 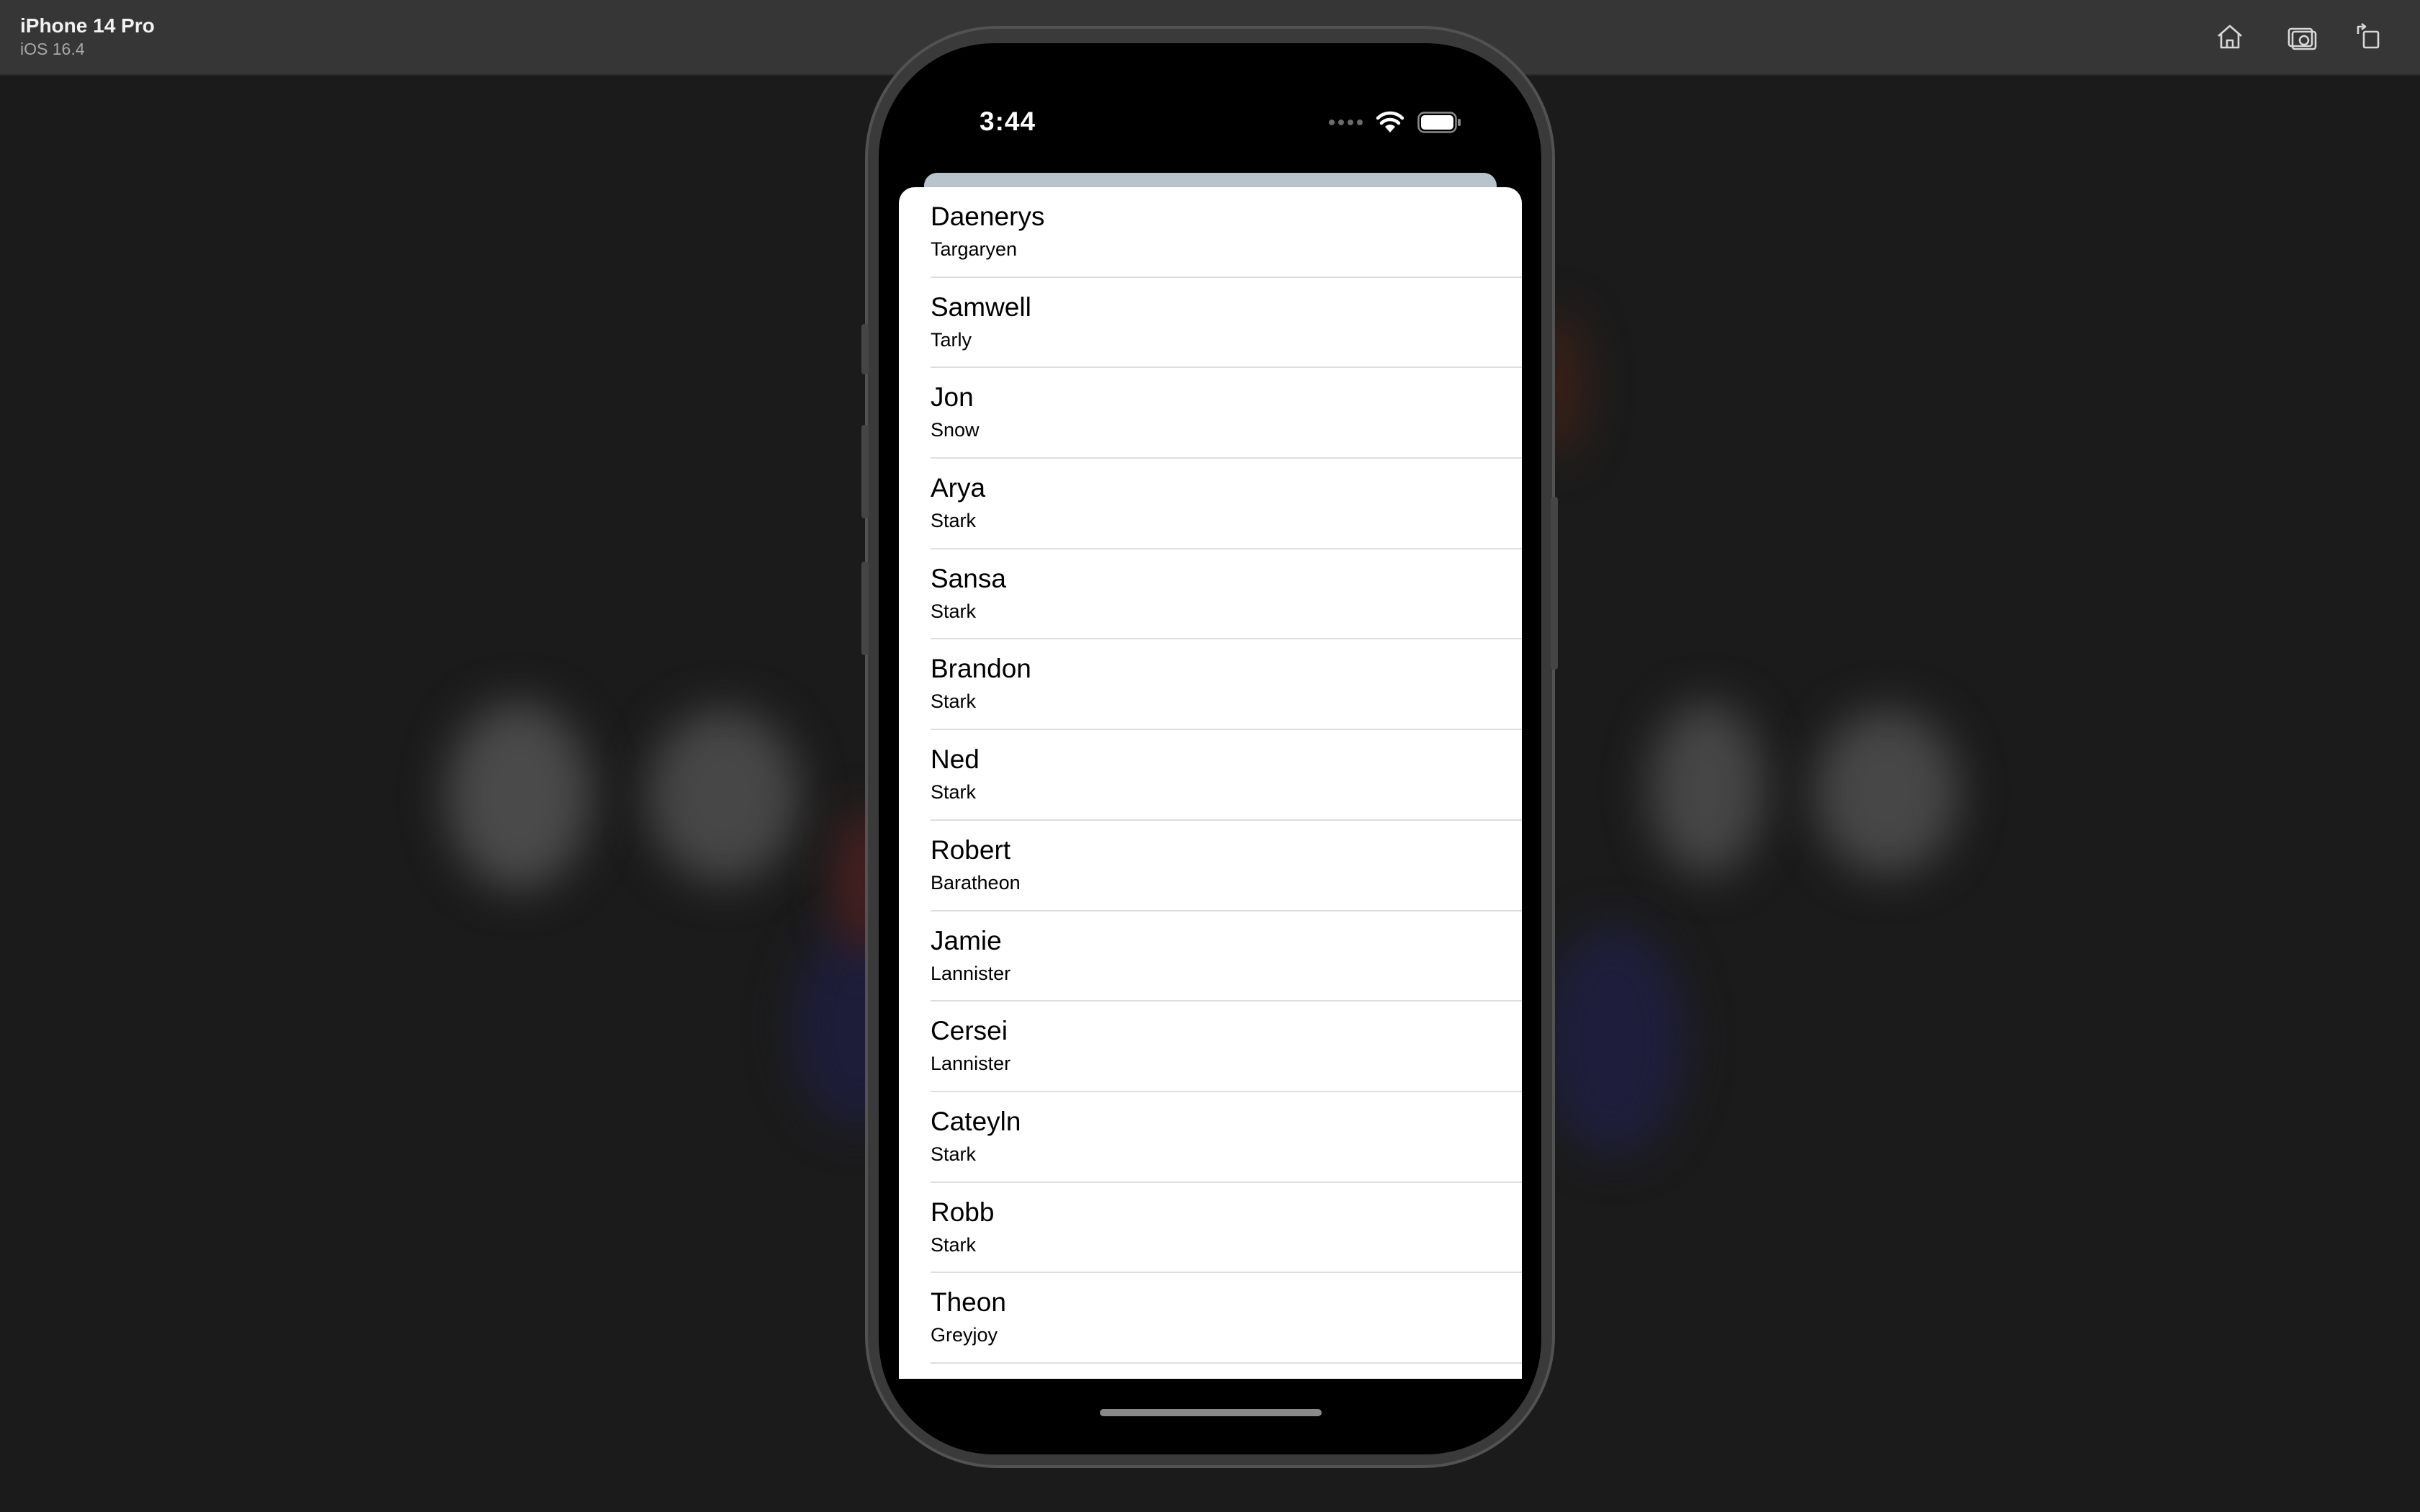 What do you see at coordinates (976, 1121) in the screenshot?
I see `first-name: Cateyln` at bounding box center [976, 1121].